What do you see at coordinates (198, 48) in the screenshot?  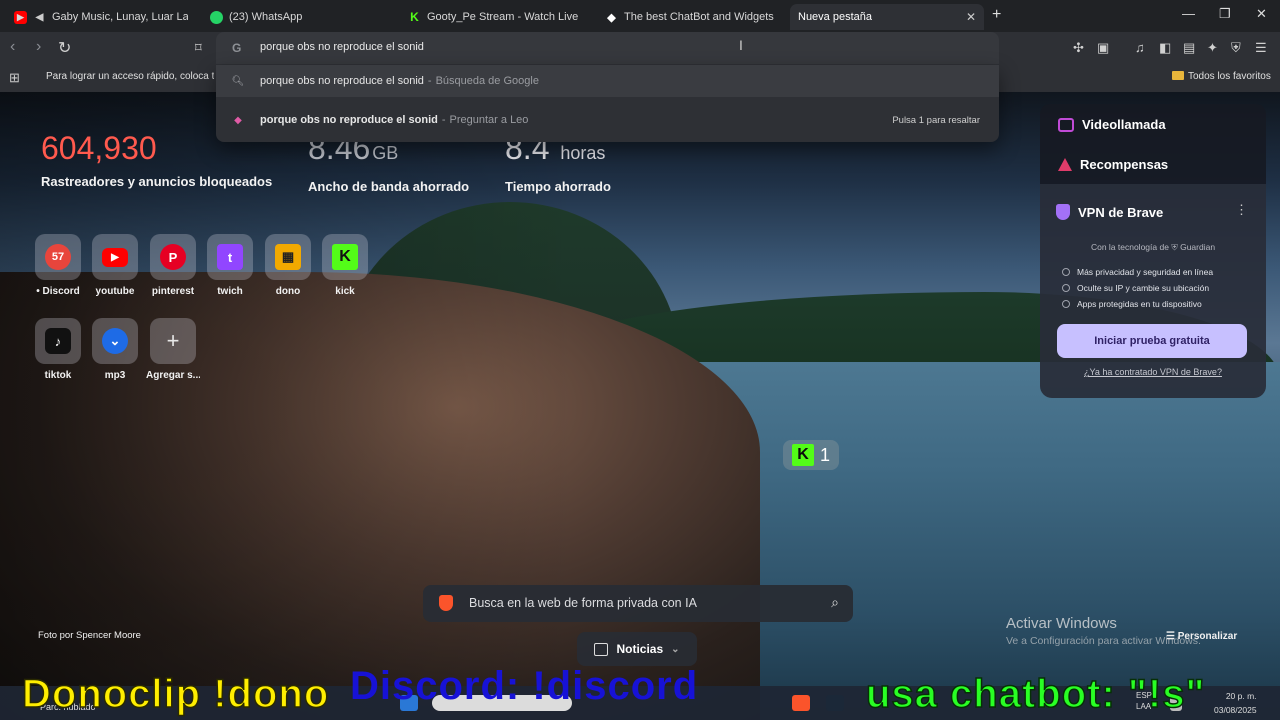 I see `bookmark-icon: ⌑` at bounding box center [198, 48].